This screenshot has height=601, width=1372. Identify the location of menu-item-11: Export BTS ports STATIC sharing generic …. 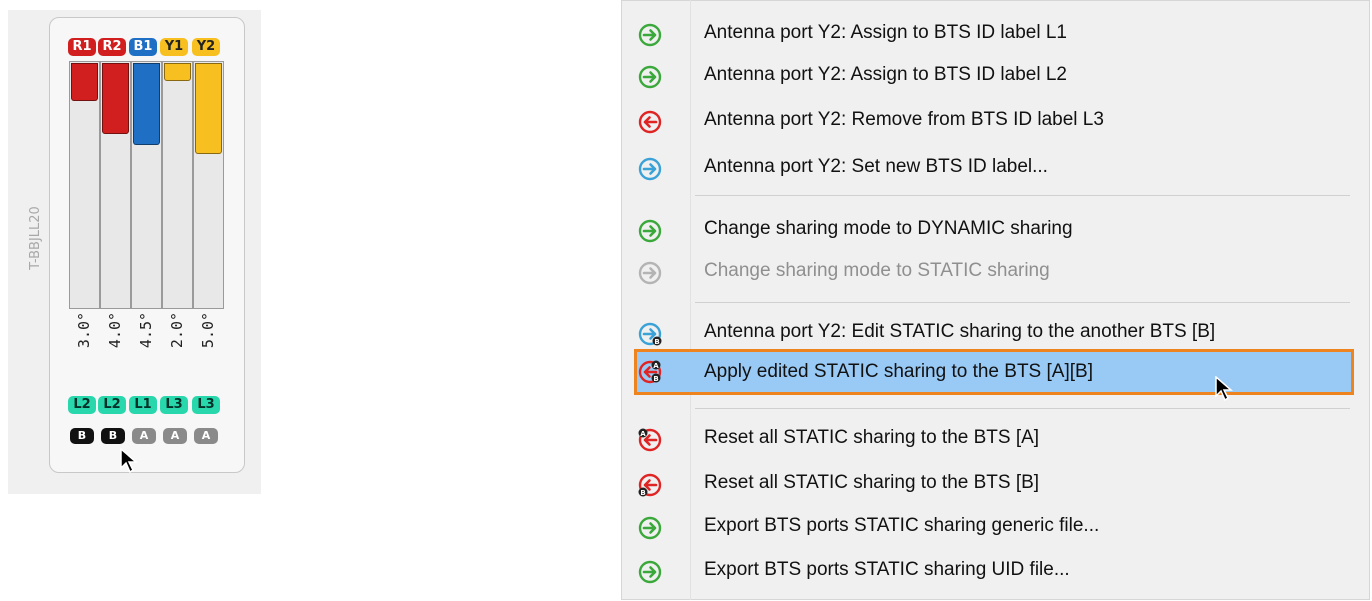
(994, 526).